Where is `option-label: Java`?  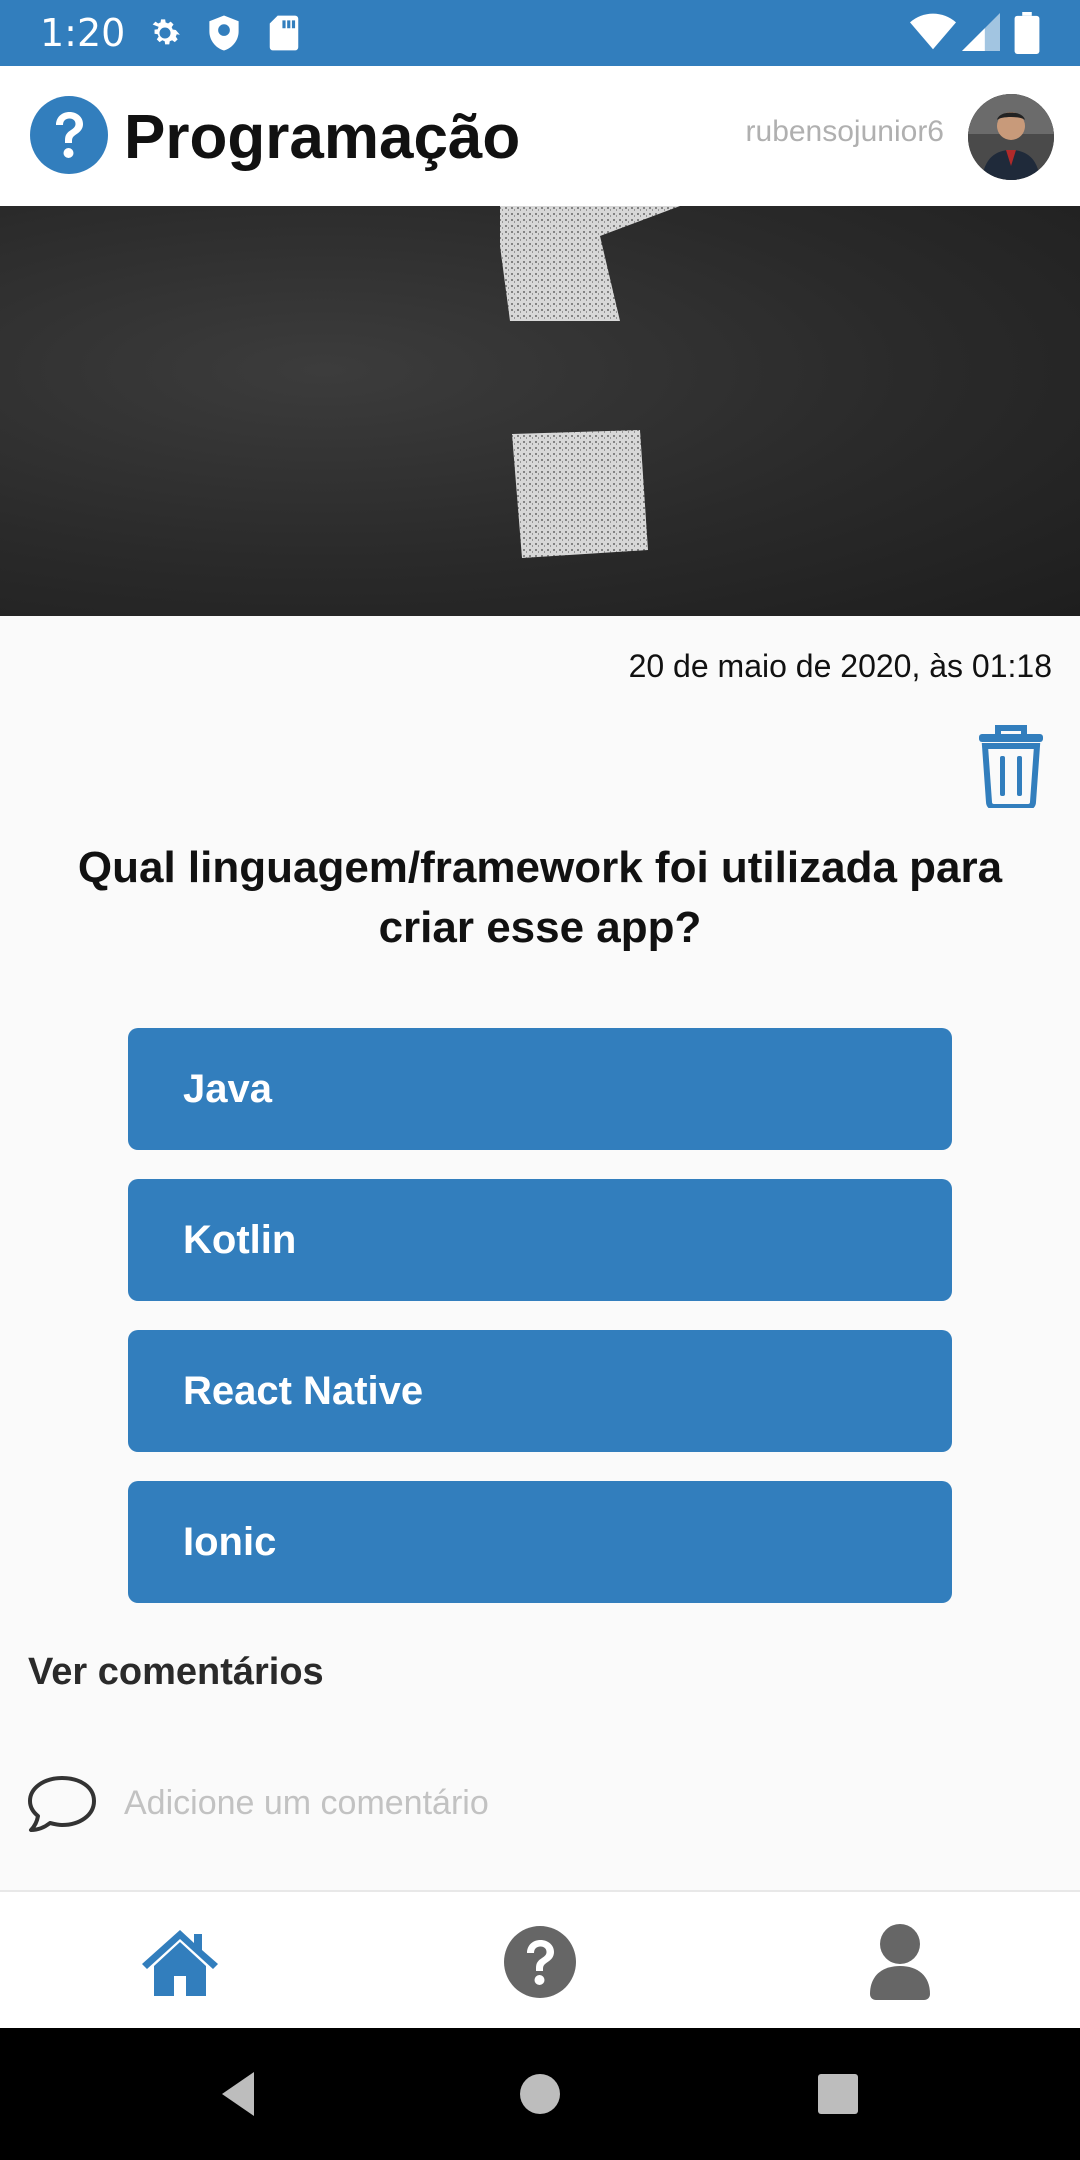
option-label: Java is located at coordinates (227, 1088).